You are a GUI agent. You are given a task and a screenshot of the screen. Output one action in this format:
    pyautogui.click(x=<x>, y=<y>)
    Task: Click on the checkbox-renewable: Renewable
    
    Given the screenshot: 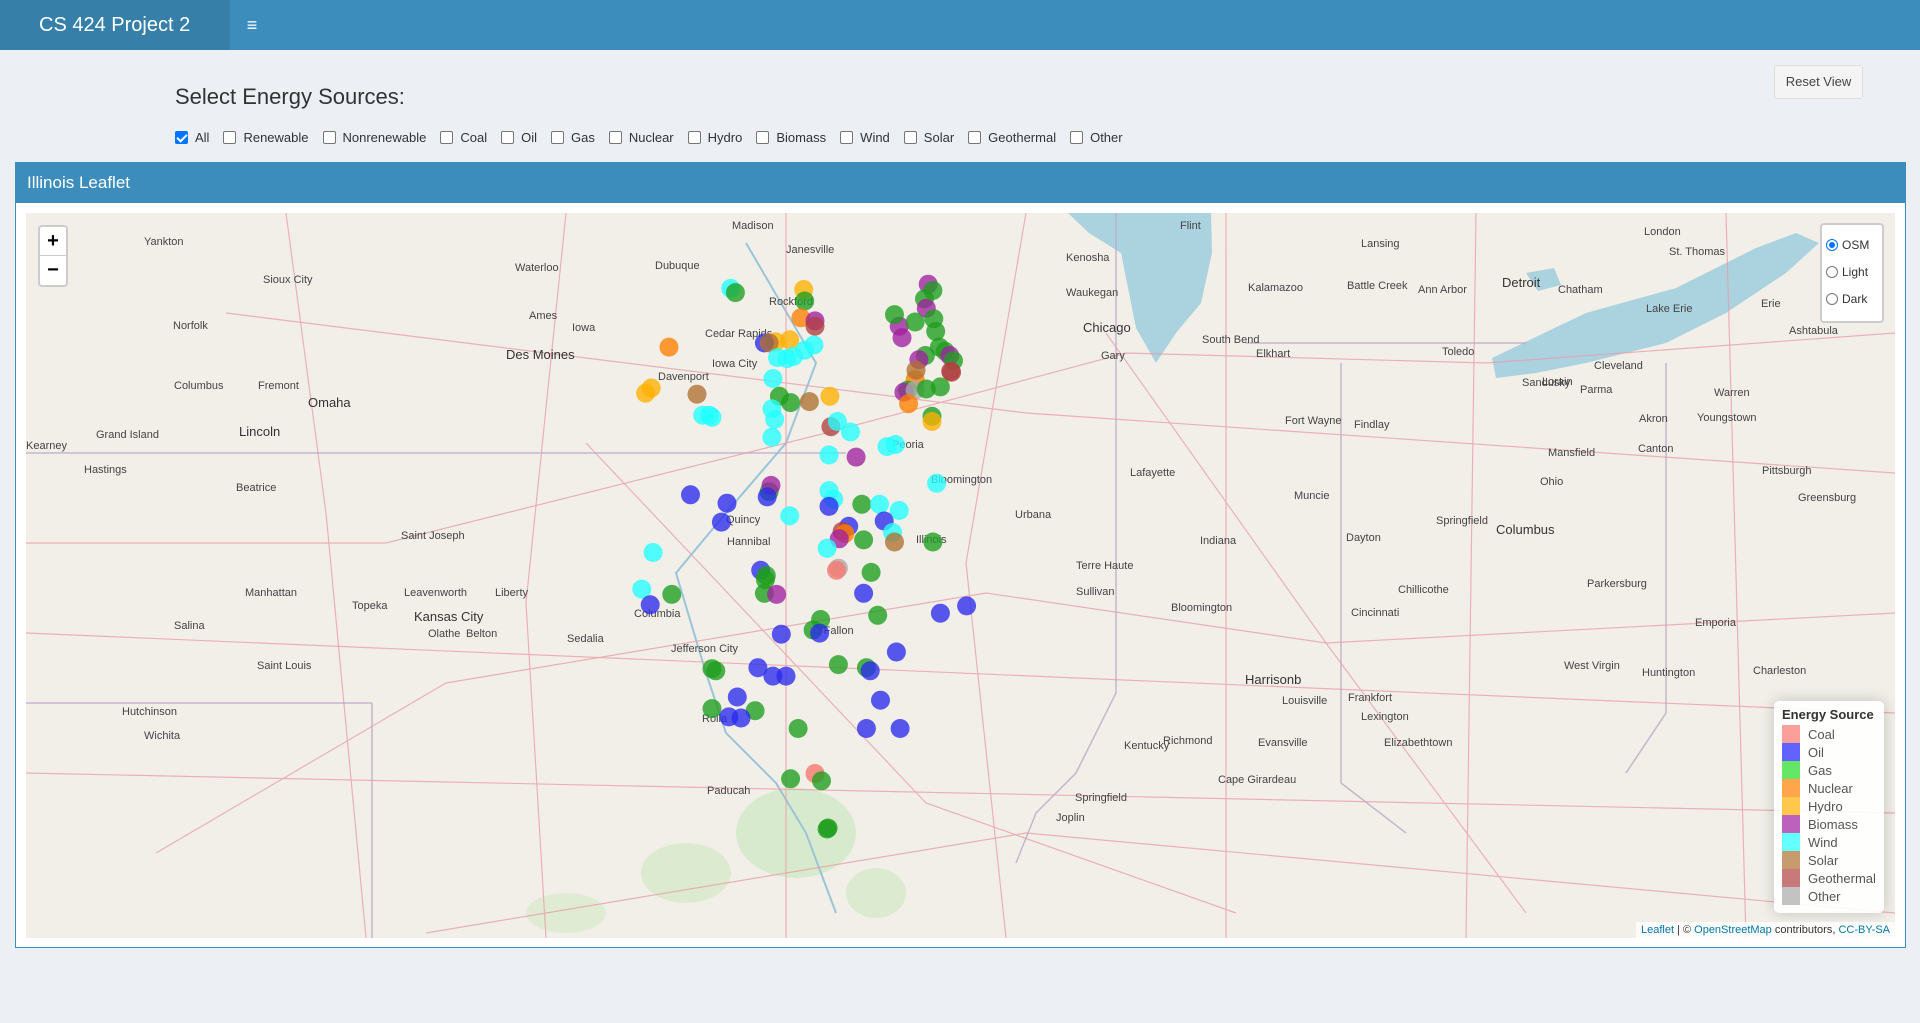 What is the action you would take?
    pyautogui.click(x=266, y=137)
    